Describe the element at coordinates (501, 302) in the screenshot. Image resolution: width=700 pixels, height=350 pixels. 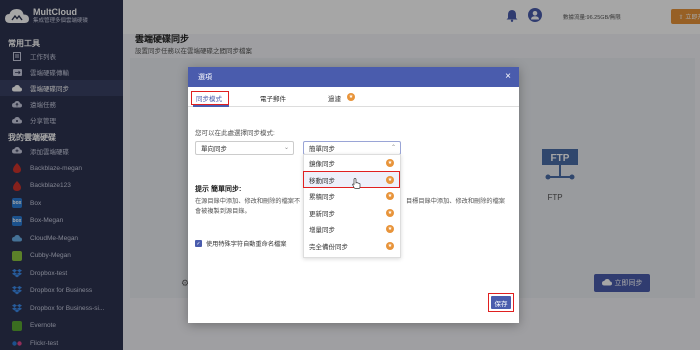
I see `highlight-box-save` at that location.